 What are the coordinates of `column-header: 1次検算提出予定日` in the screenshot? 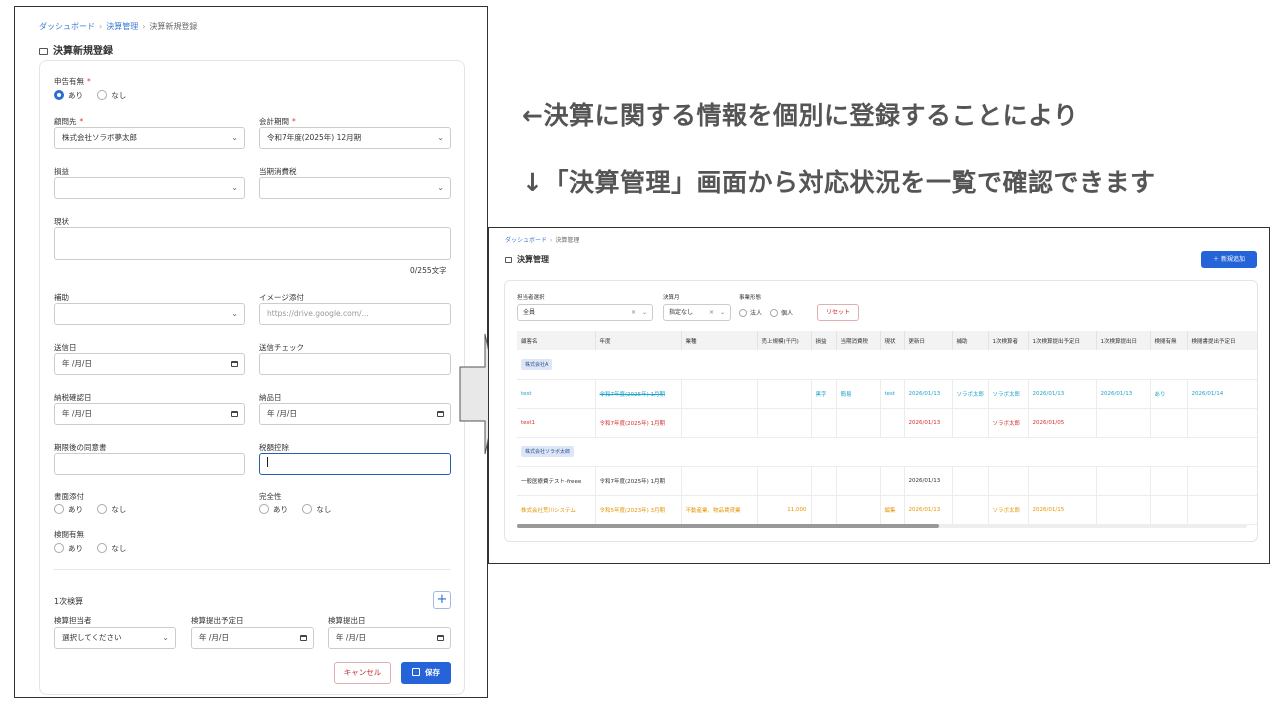 It's located at (1062, 340).